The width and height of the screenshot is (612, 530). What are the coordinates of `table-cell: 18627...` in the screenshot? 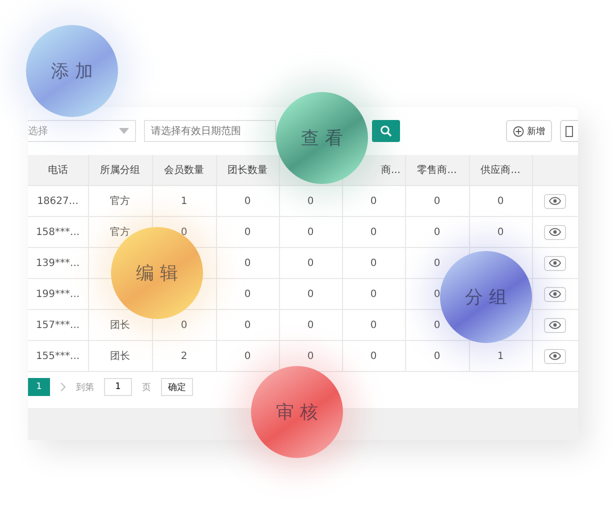 It's located at (57, 201).